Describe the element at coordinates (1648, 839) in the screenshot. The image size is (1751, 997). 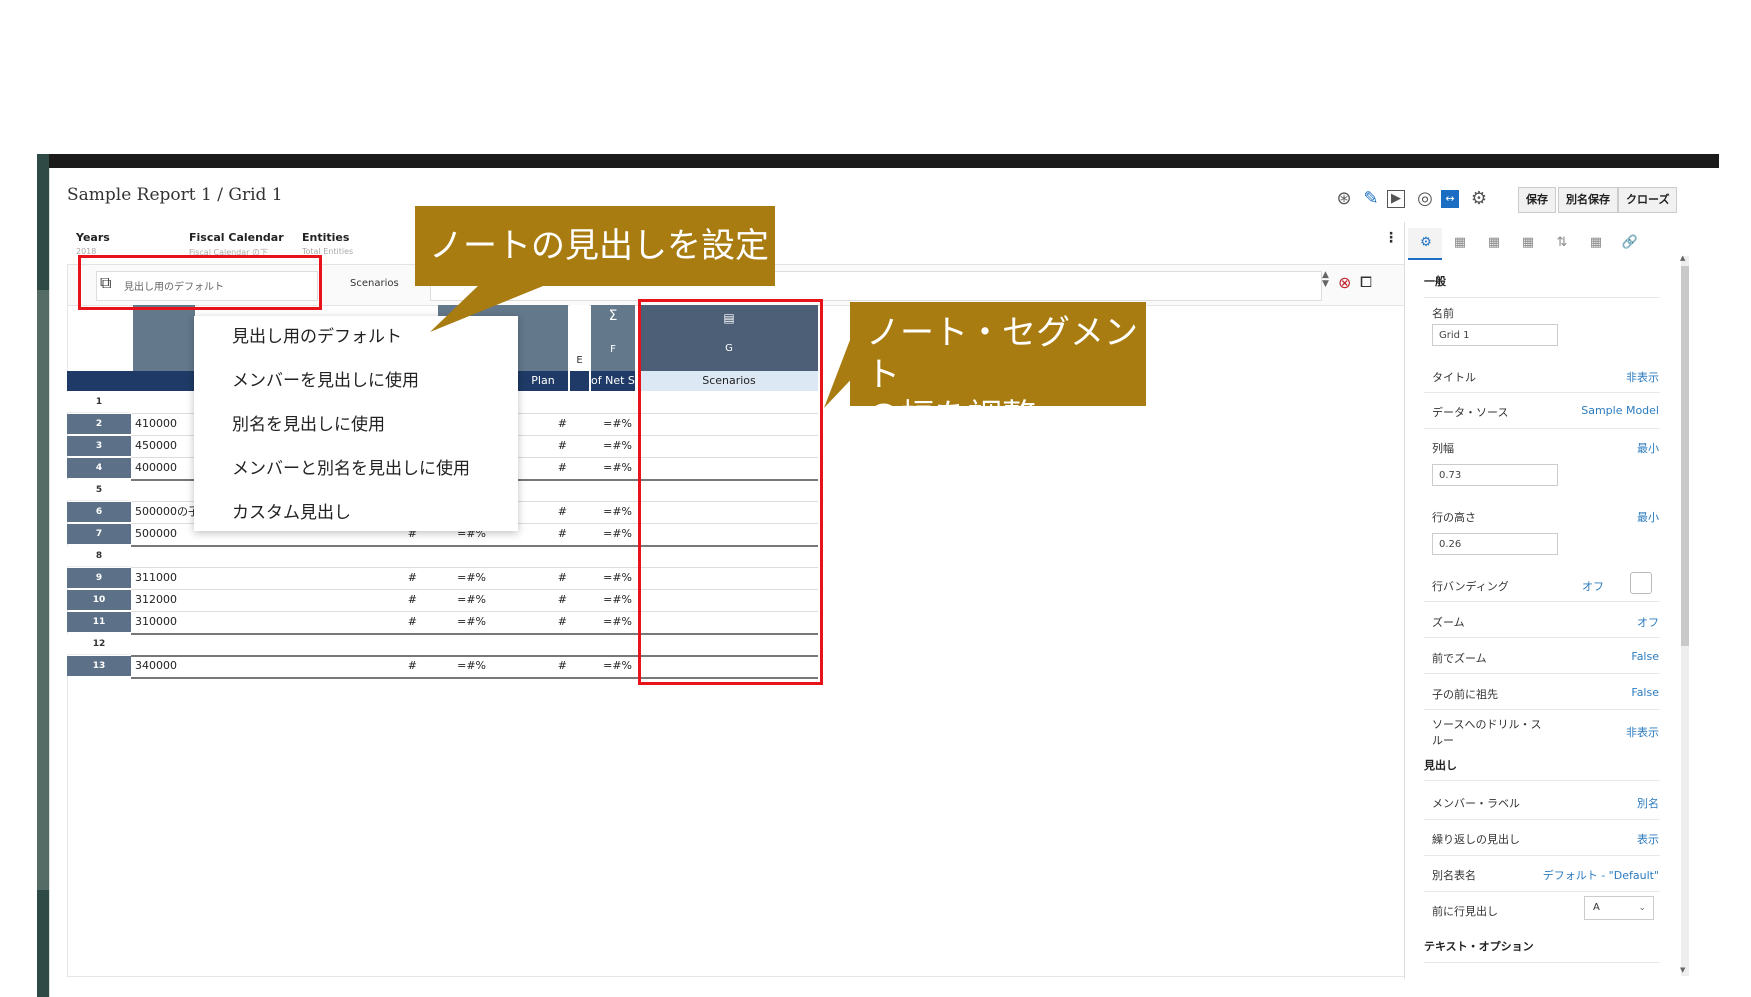
I see `repeat-heading-value: 表示` at that location.